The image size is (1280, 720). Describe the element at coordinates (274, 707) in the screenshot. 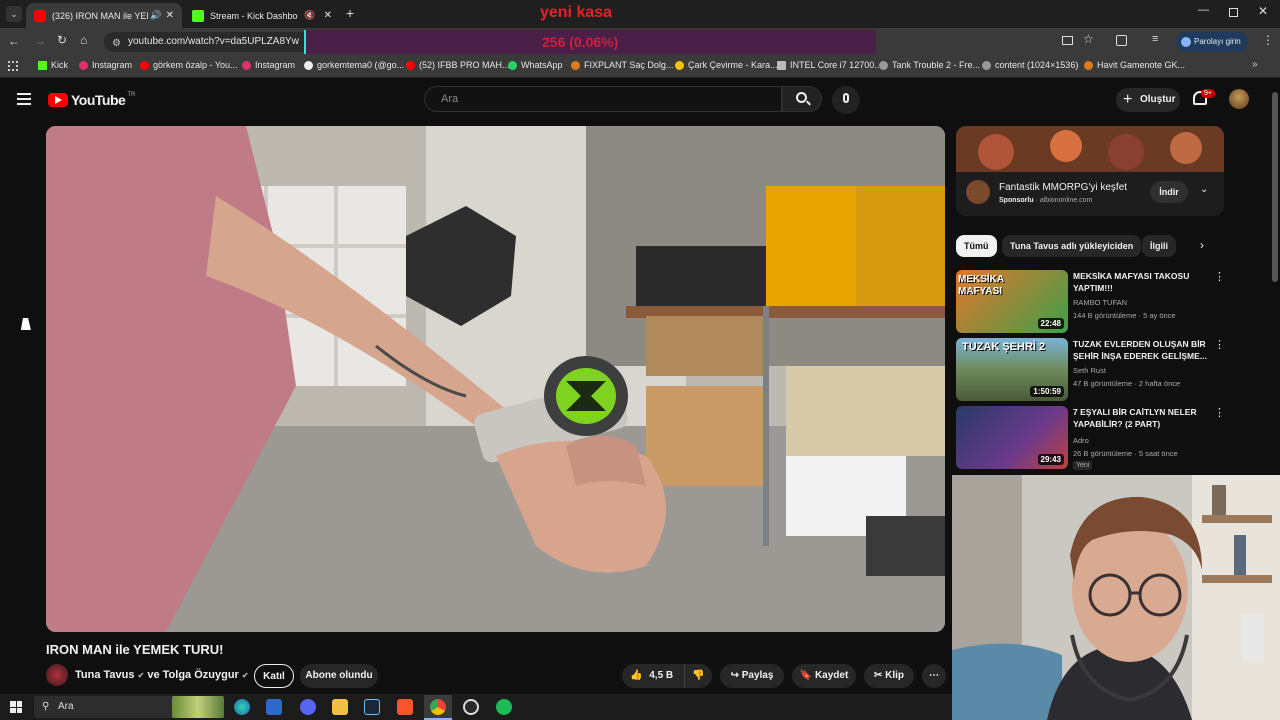

I see `store-icon` at that location.